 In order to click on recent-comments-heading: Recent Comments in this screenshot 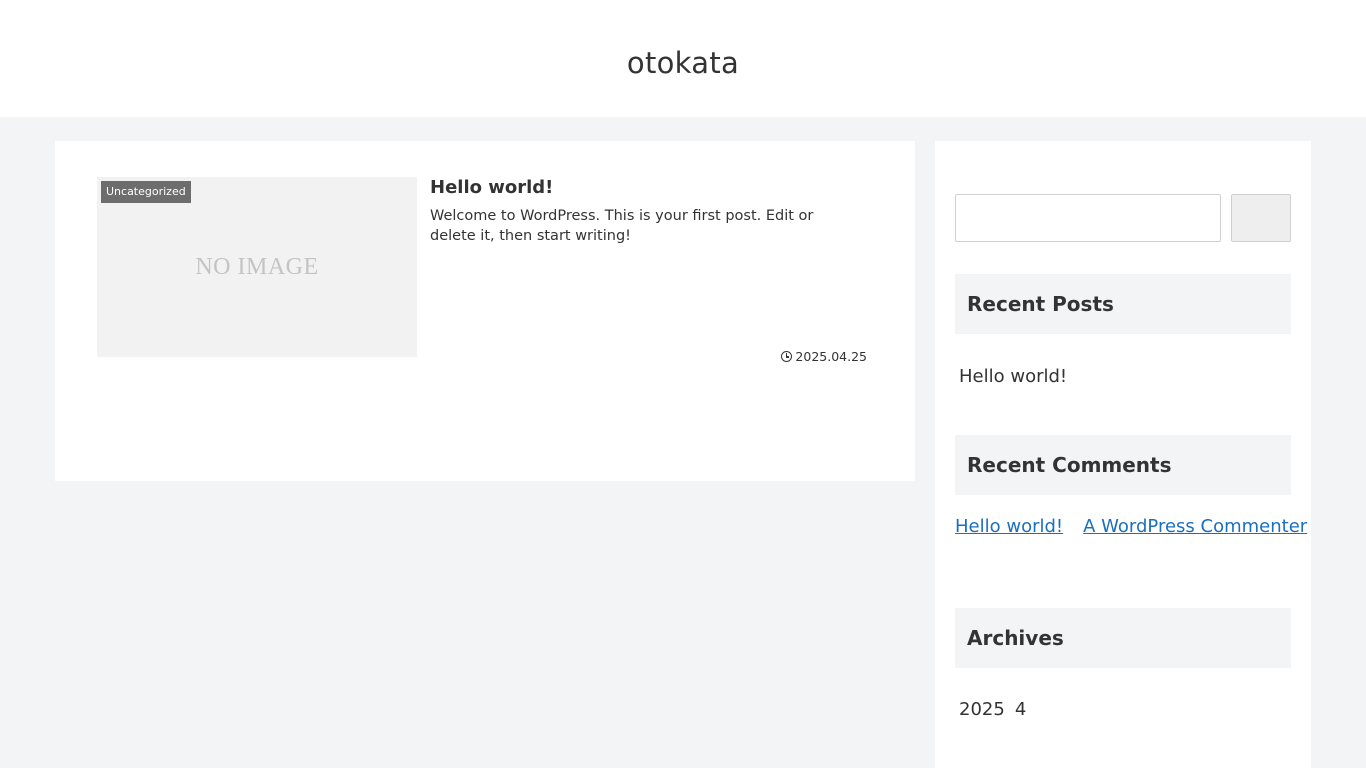, I will do `click(1123, 465)`.